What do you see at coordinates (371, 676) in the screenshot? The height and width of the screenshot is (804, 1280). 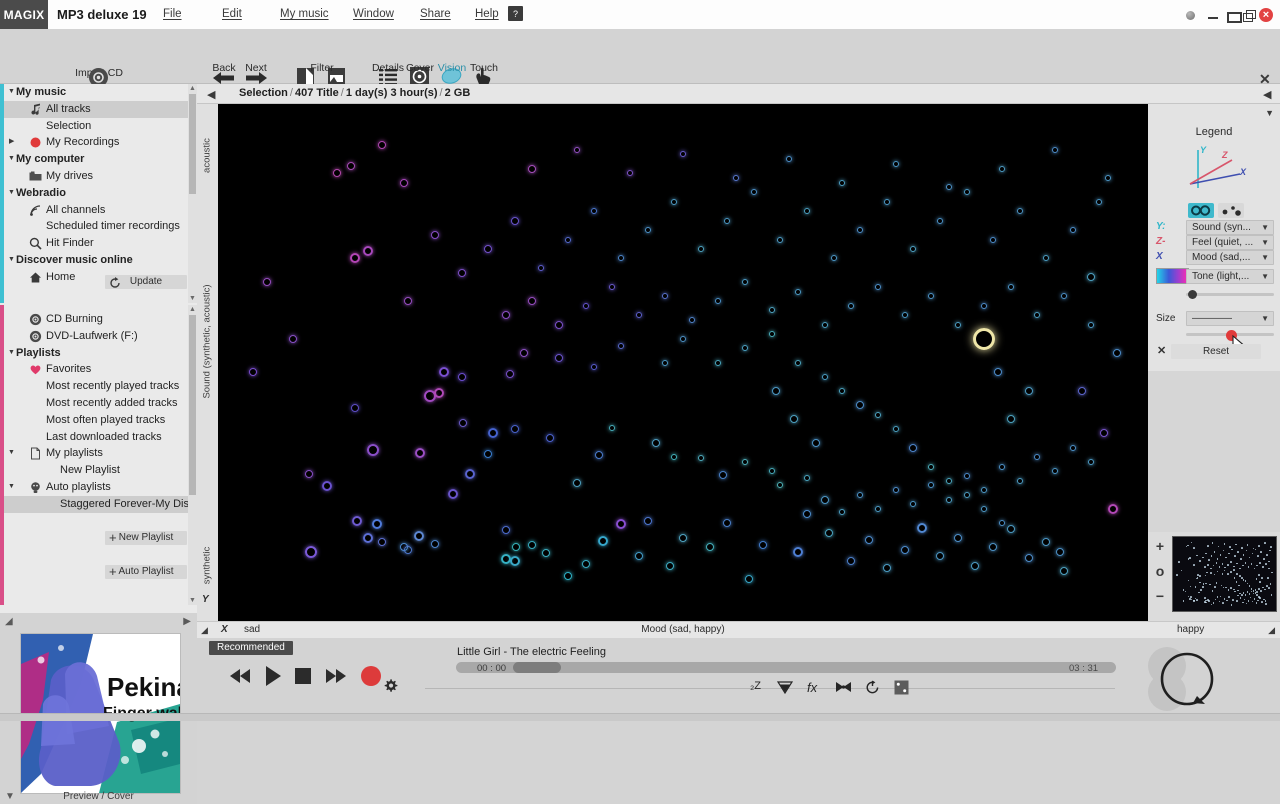 I see `record-button` at bounding box center [371, 676].